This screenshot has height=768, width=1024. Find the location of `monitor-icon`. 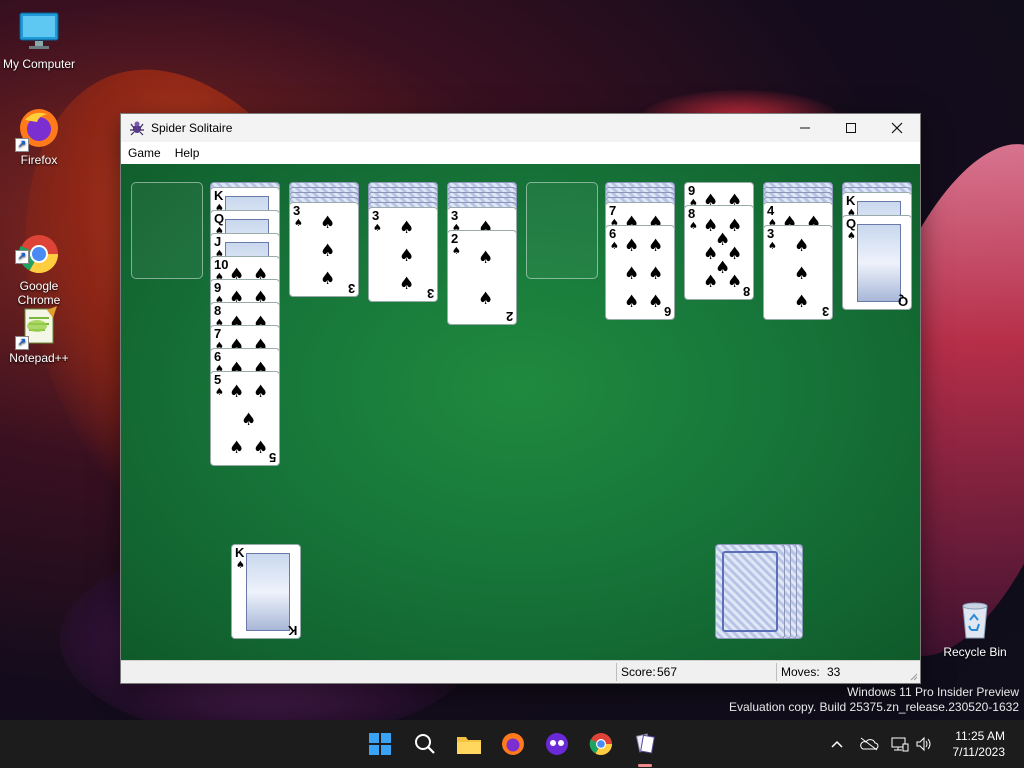

monitor-icon is located at coordinates (39, 32).